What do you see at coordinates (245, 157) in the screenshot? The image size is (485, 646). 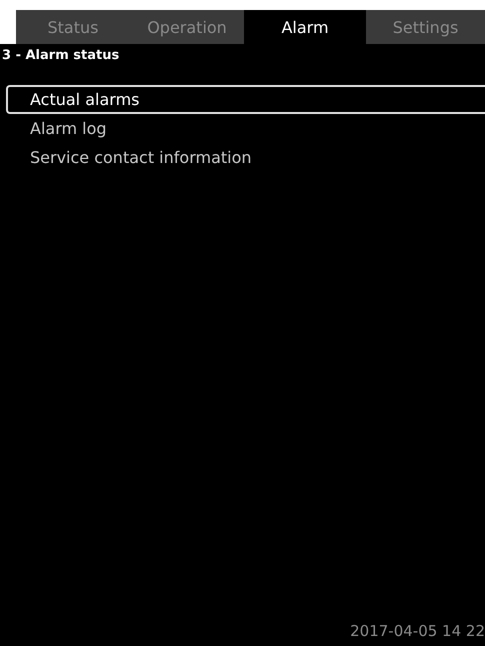 I see `menu-item: Service contact information` at bounding box center [245, 157].